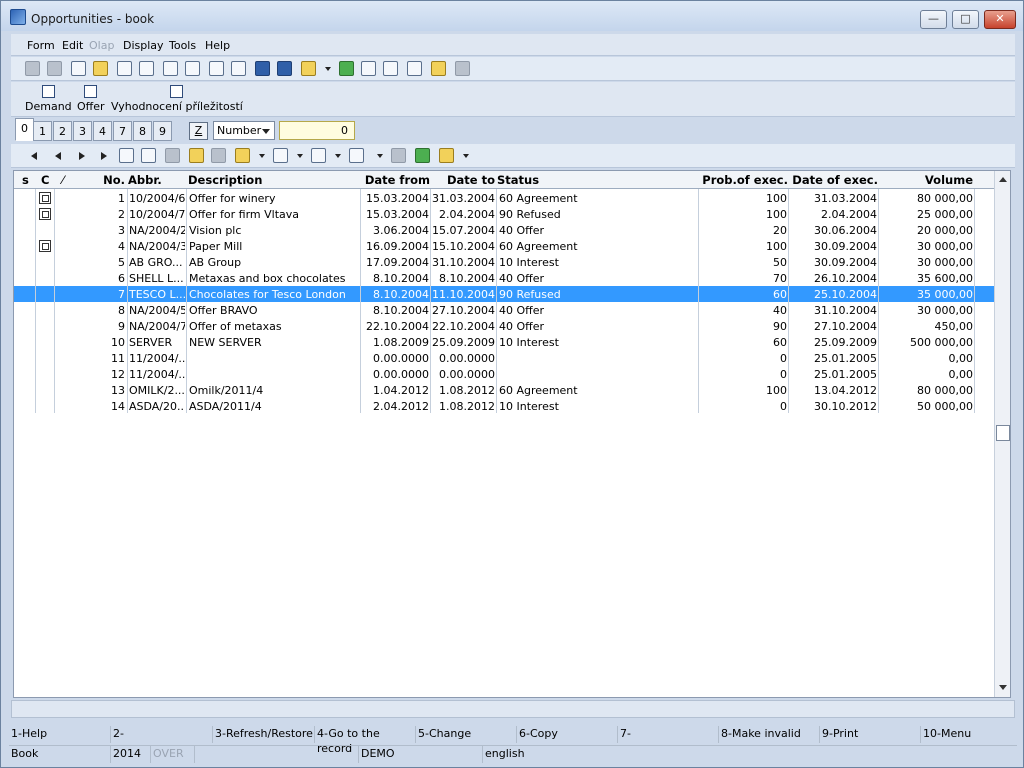 Image resolution: width=1024 pixels, height=768 pixels. I want to click on columns-icon, so click(318, 155).